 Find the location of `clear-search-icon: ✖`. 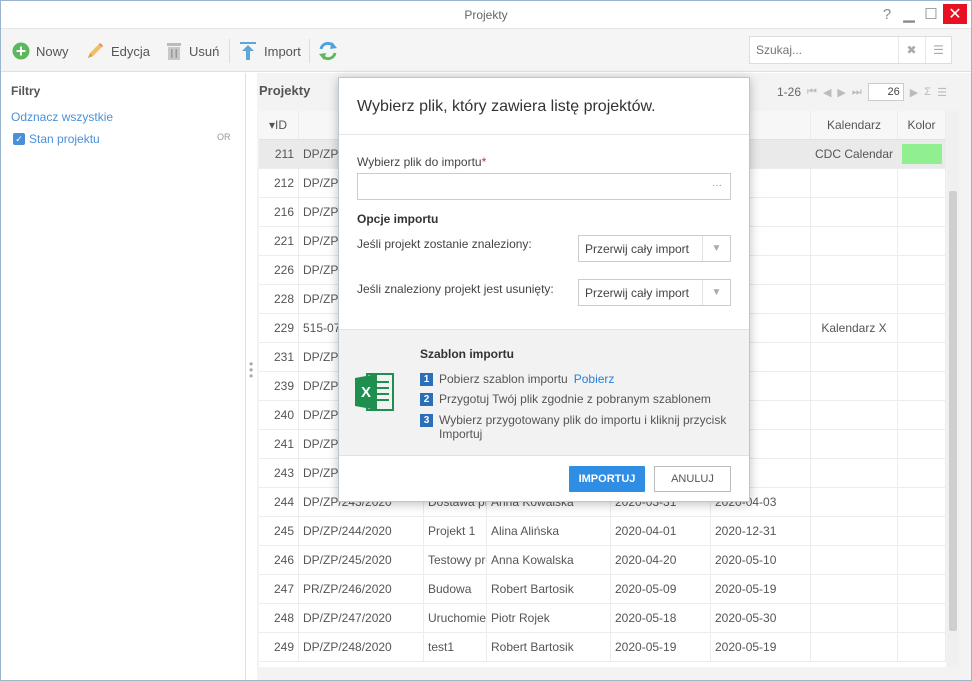

clear-search-icon: ✖ is located at coordinates (911, 50).